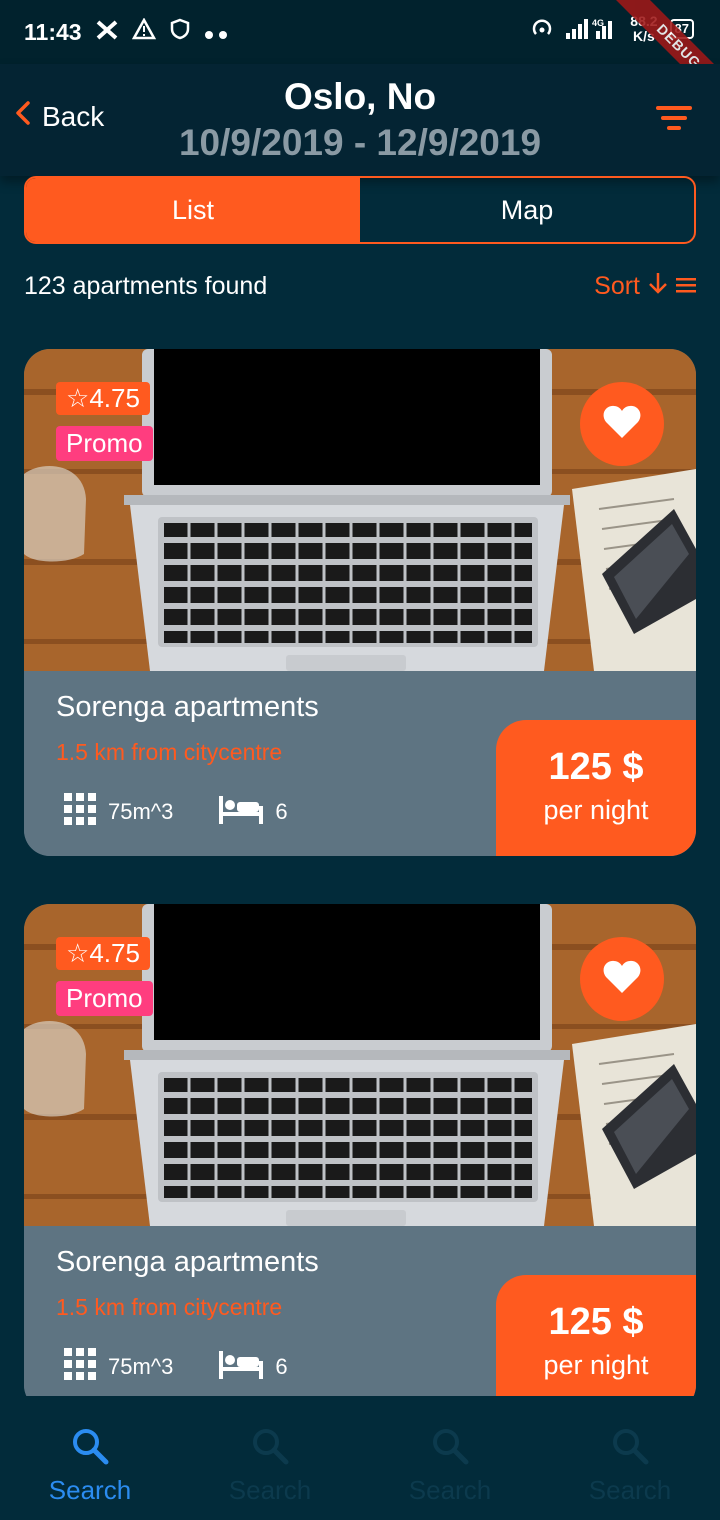 The width and height of the screenshot is (720, 1520). Describe the element at coordinates (143, 31) in the screenshot. I see `warning-icon` at that location.